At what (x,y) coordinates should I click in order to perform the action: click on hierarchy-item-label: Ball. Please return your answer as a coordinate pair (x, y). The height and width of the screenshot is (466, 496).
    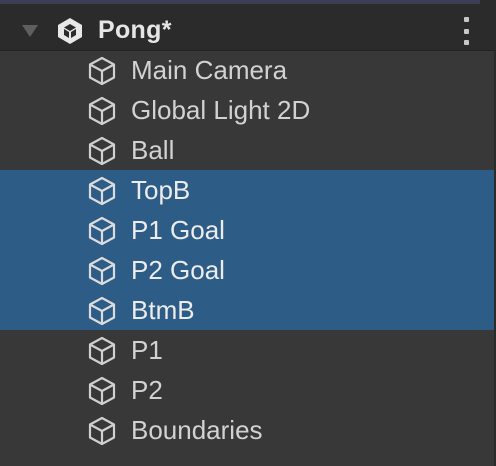
    Looking at the image, I should click on (153, 150).